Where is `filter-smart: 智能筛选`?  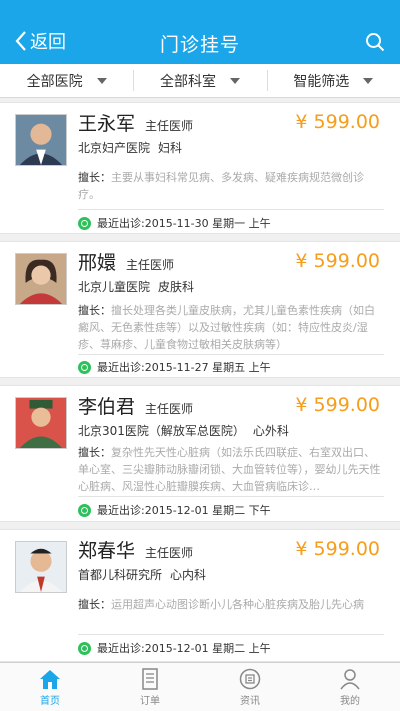
filter-smart: 智能筛选 is located at coordinates (333, 80).